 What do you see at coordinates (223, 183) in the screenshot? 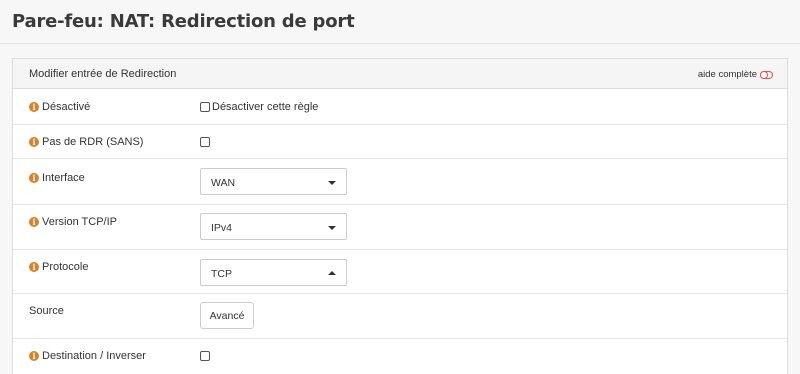
I see `interface-select-value: WAN` at bounding box center [223, 183].